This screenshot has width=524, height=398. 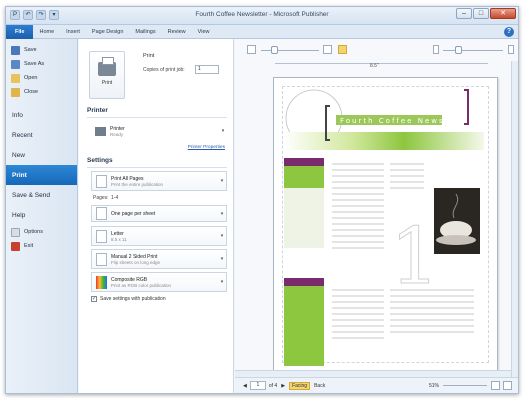 What do you see at coordinates (481, 13) in the screenshot?
I see `maximize-button: □` at bounding box center [481, 13].